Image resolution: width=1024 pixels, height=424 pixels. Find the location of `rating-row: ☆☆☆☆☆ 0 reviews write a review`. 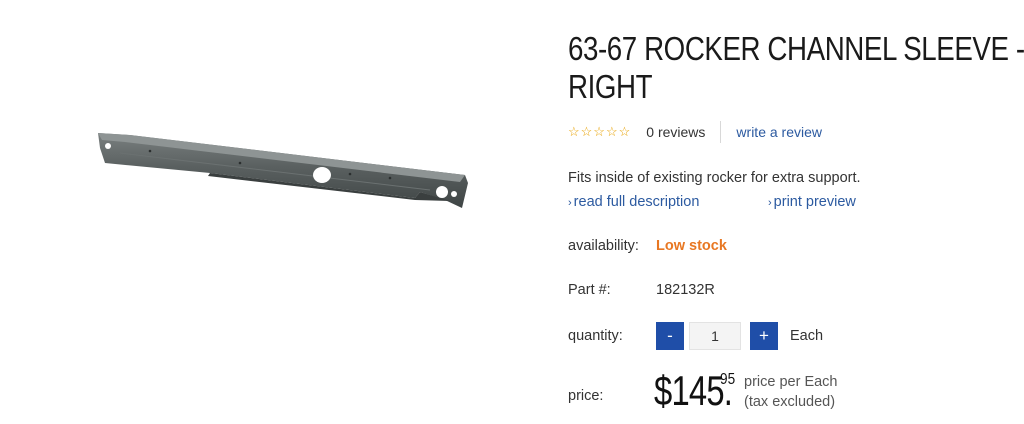

rating-row: ☆☆☆☆☆ 0 reviews write a review is located at coordinates (695, 132).